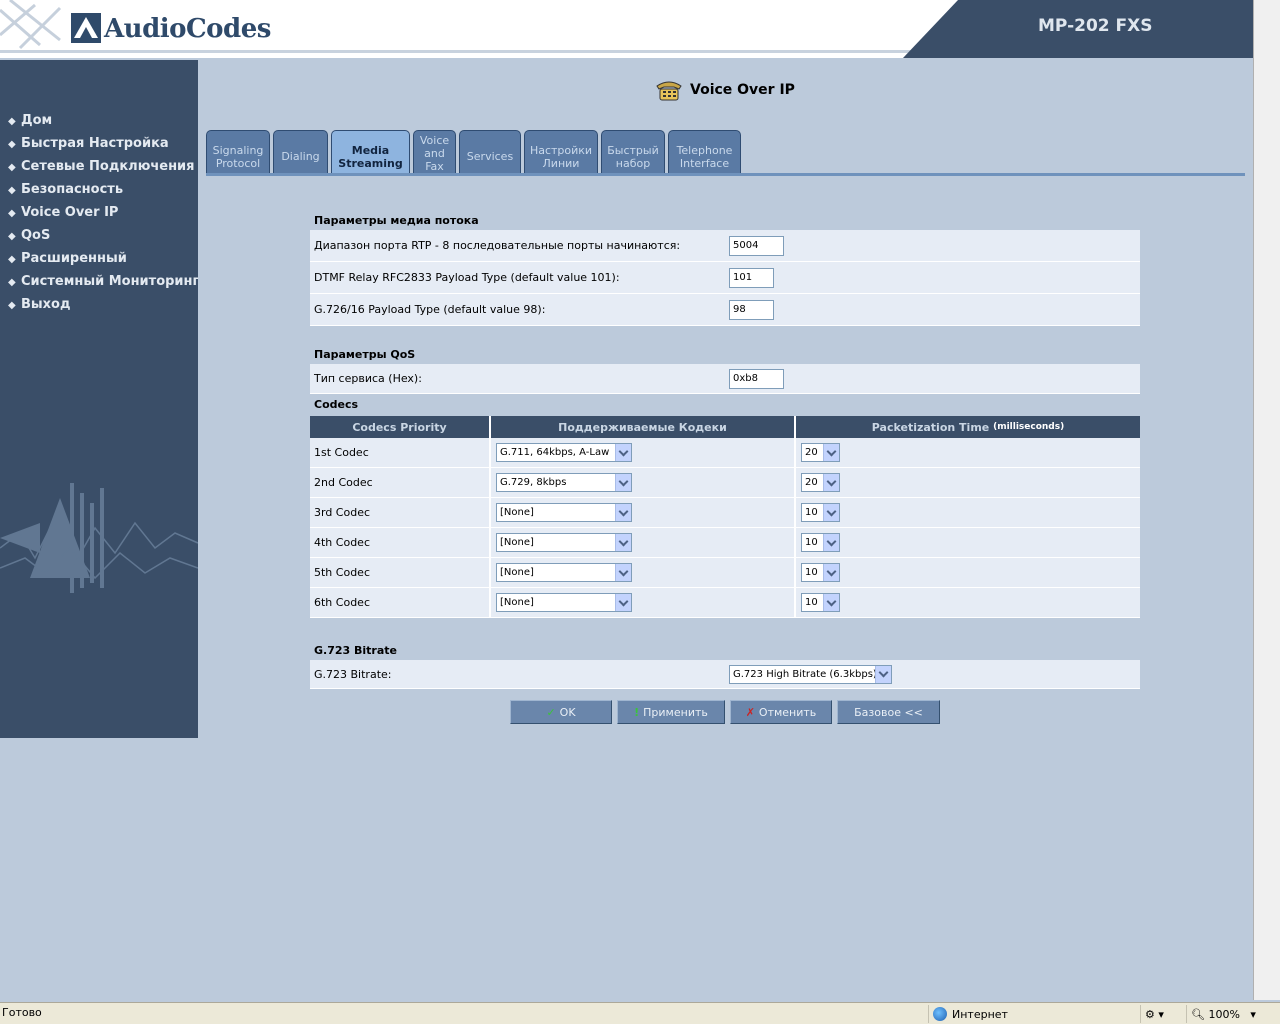  What do you see at coordinates (564, 572) in the screenshot?
I see `codec-5-select: [None]` at bounding box center [564, 572].